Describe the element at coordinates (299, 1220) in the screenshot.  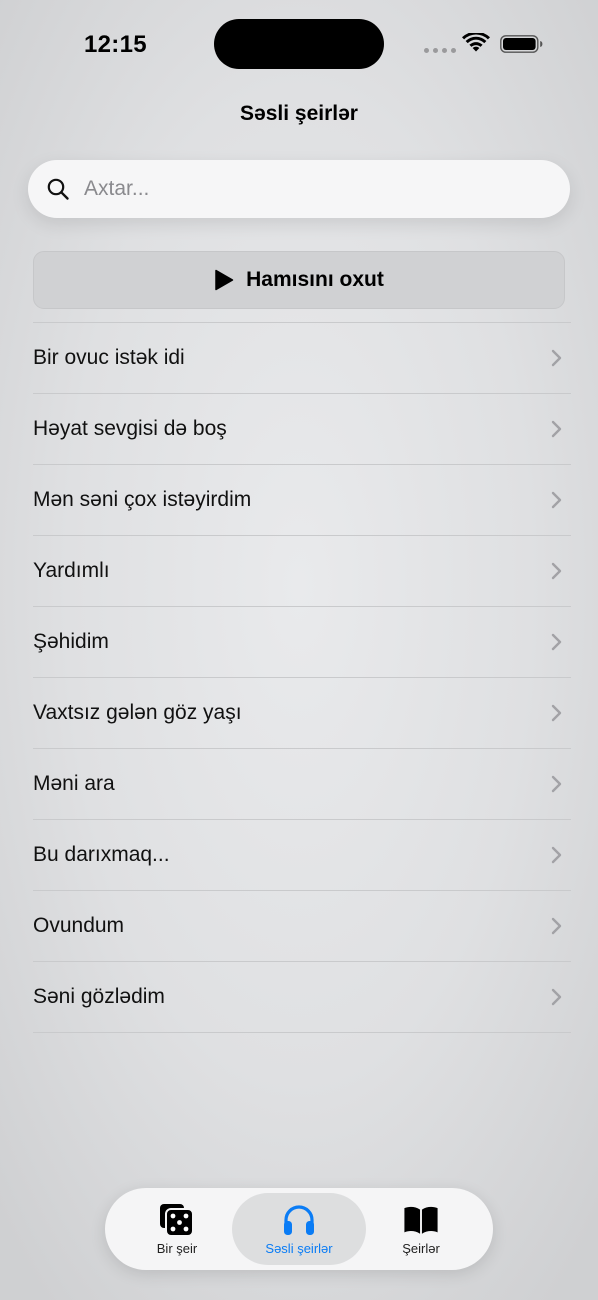
I see `headphones-icon` at that location.